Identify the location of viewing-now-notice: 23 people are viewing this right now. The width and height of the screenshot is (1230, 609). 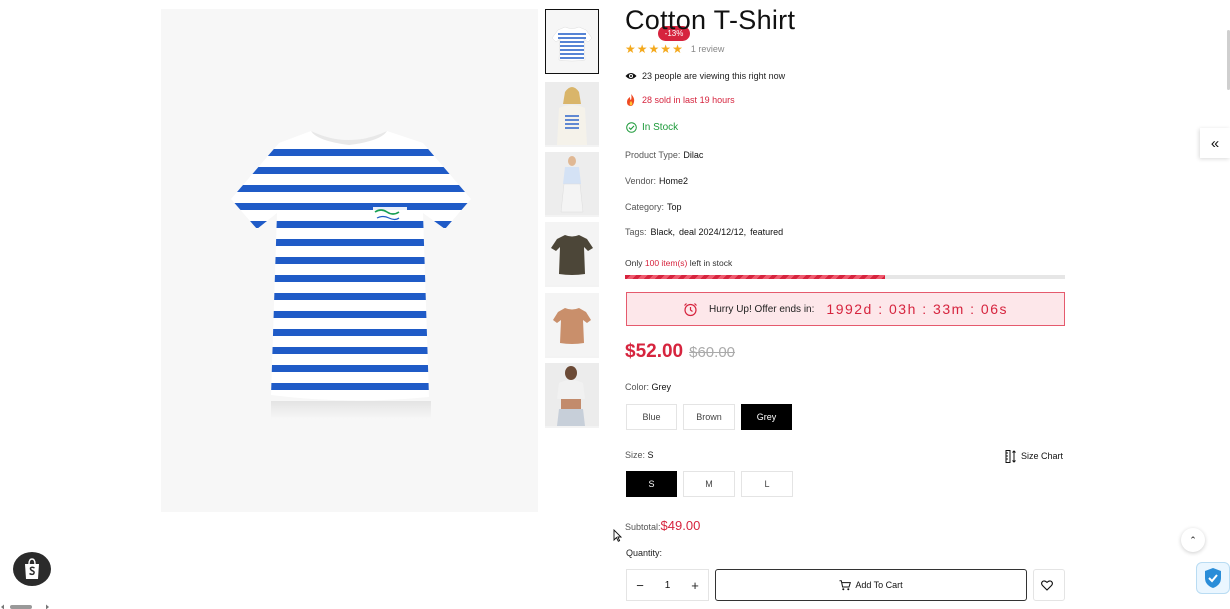
(705, 76).